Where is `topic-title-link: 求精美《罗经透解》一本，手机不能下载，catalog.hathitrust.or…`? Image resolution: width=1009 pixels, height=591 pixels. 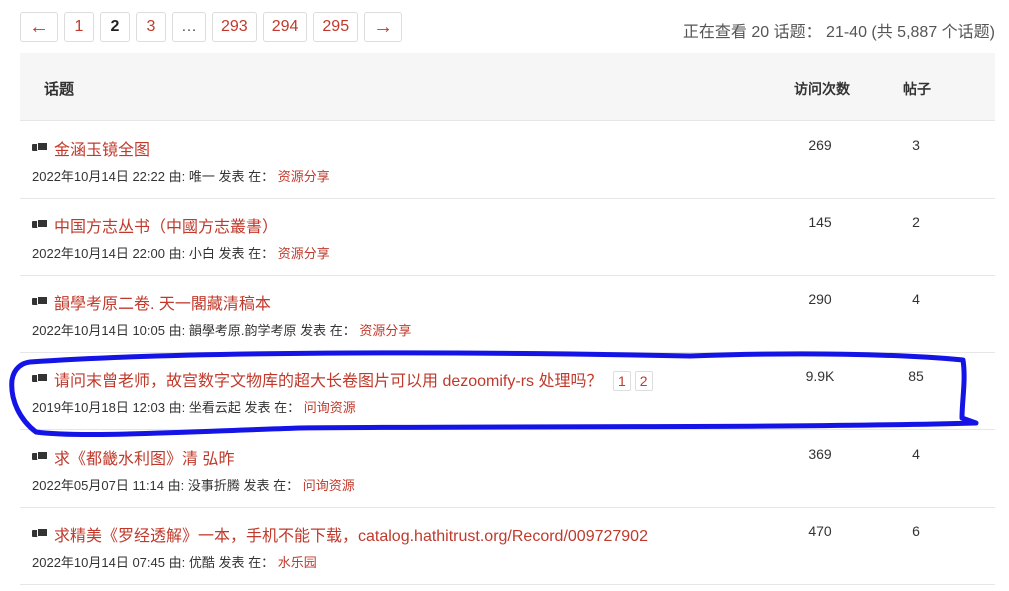
topic-title-link: 求精美《罗经透解》一本，手机不能下载，catalog.hathitrust.or… is located at coordinates (351, 534).